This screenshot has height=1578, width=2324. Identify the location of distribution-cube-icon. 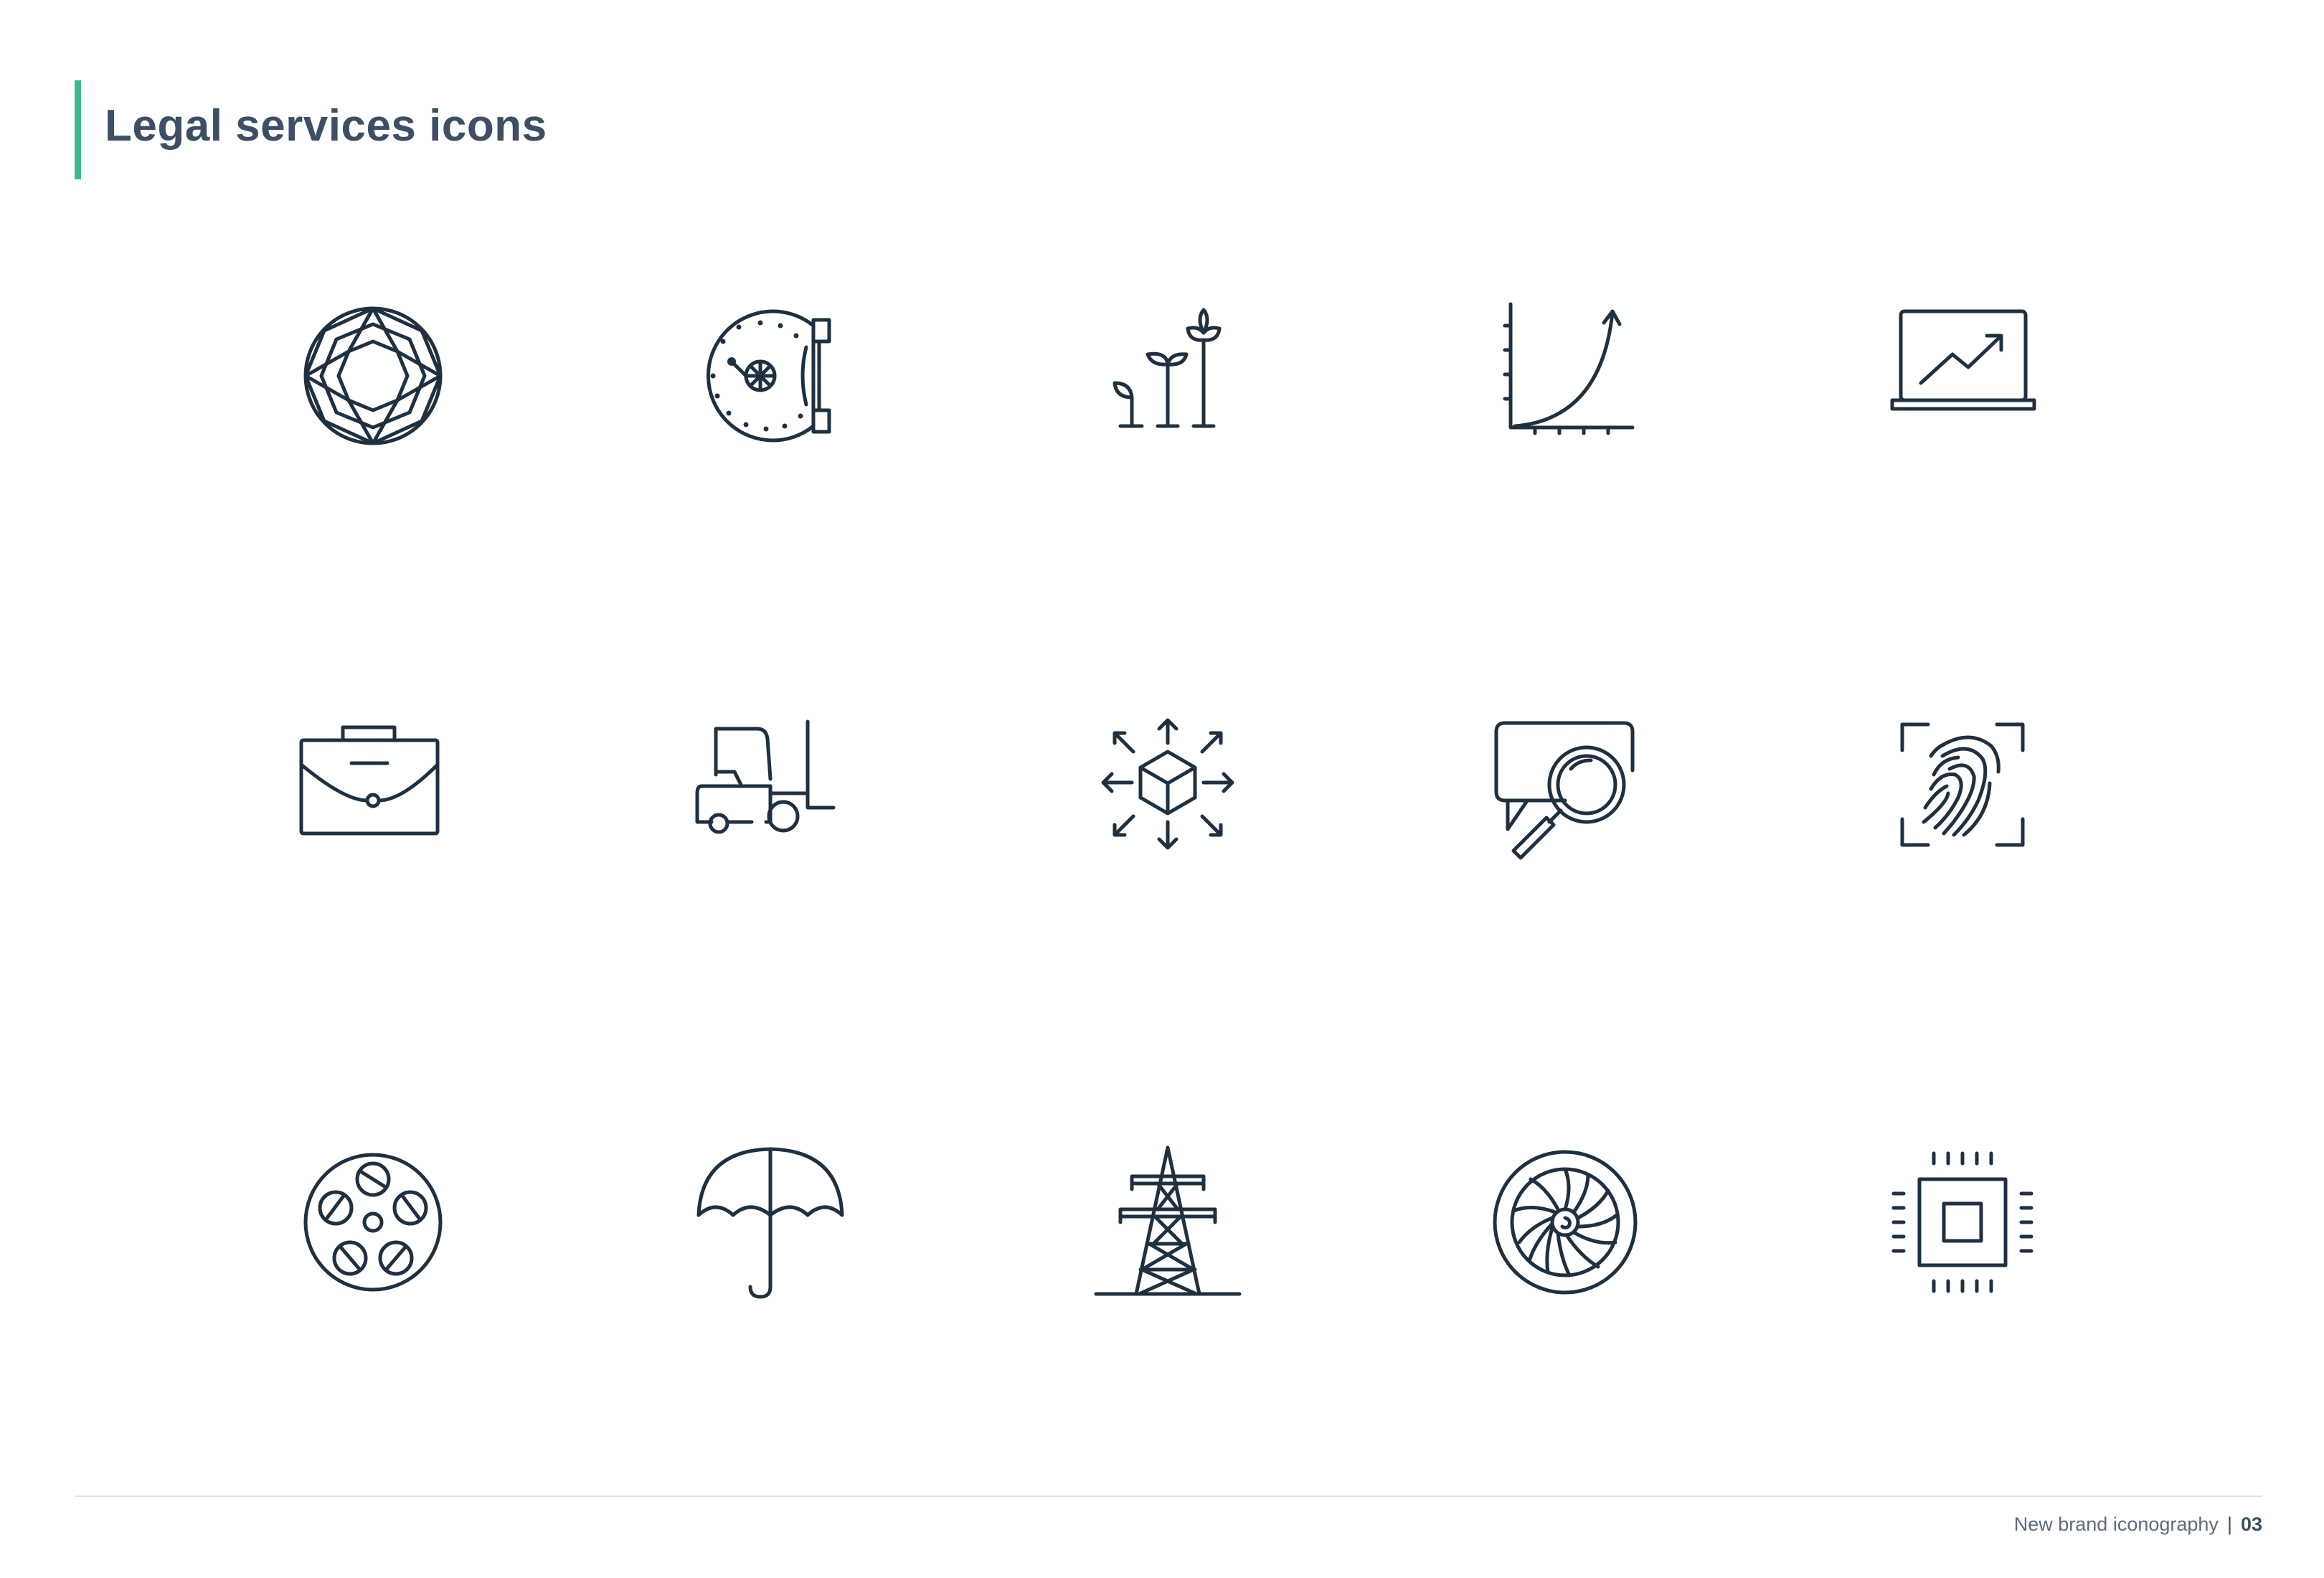
(1168, 793).